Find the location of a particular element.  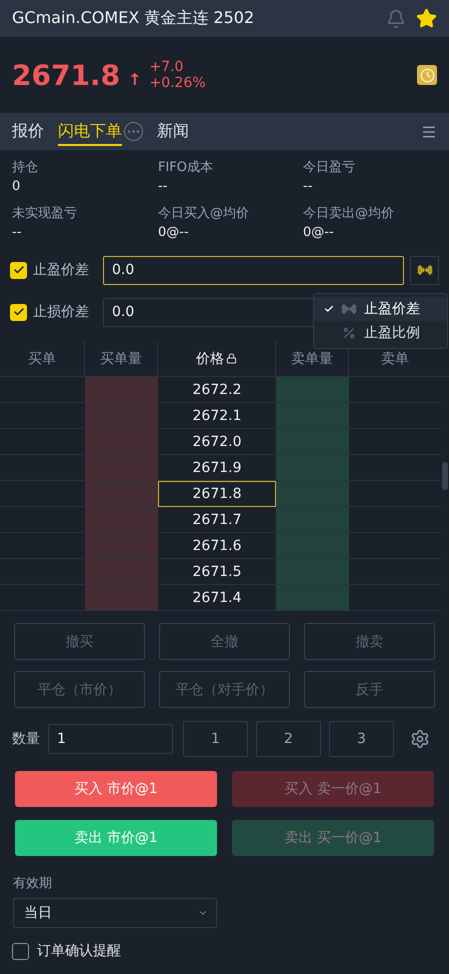

stat-label: 持仓 is located at coordinates (25, 167).